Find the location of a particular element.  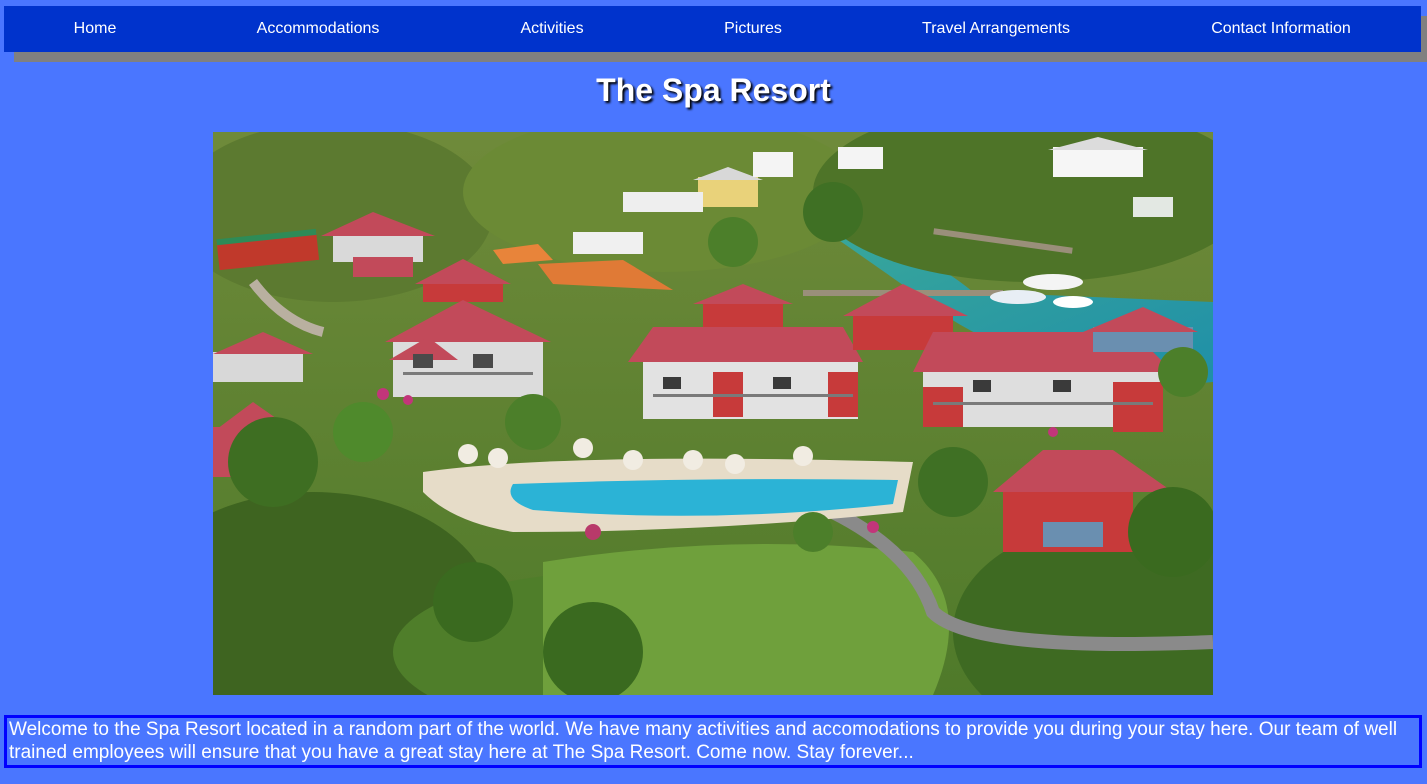

nav-item-home: Home is located at coordinates (95, 29).